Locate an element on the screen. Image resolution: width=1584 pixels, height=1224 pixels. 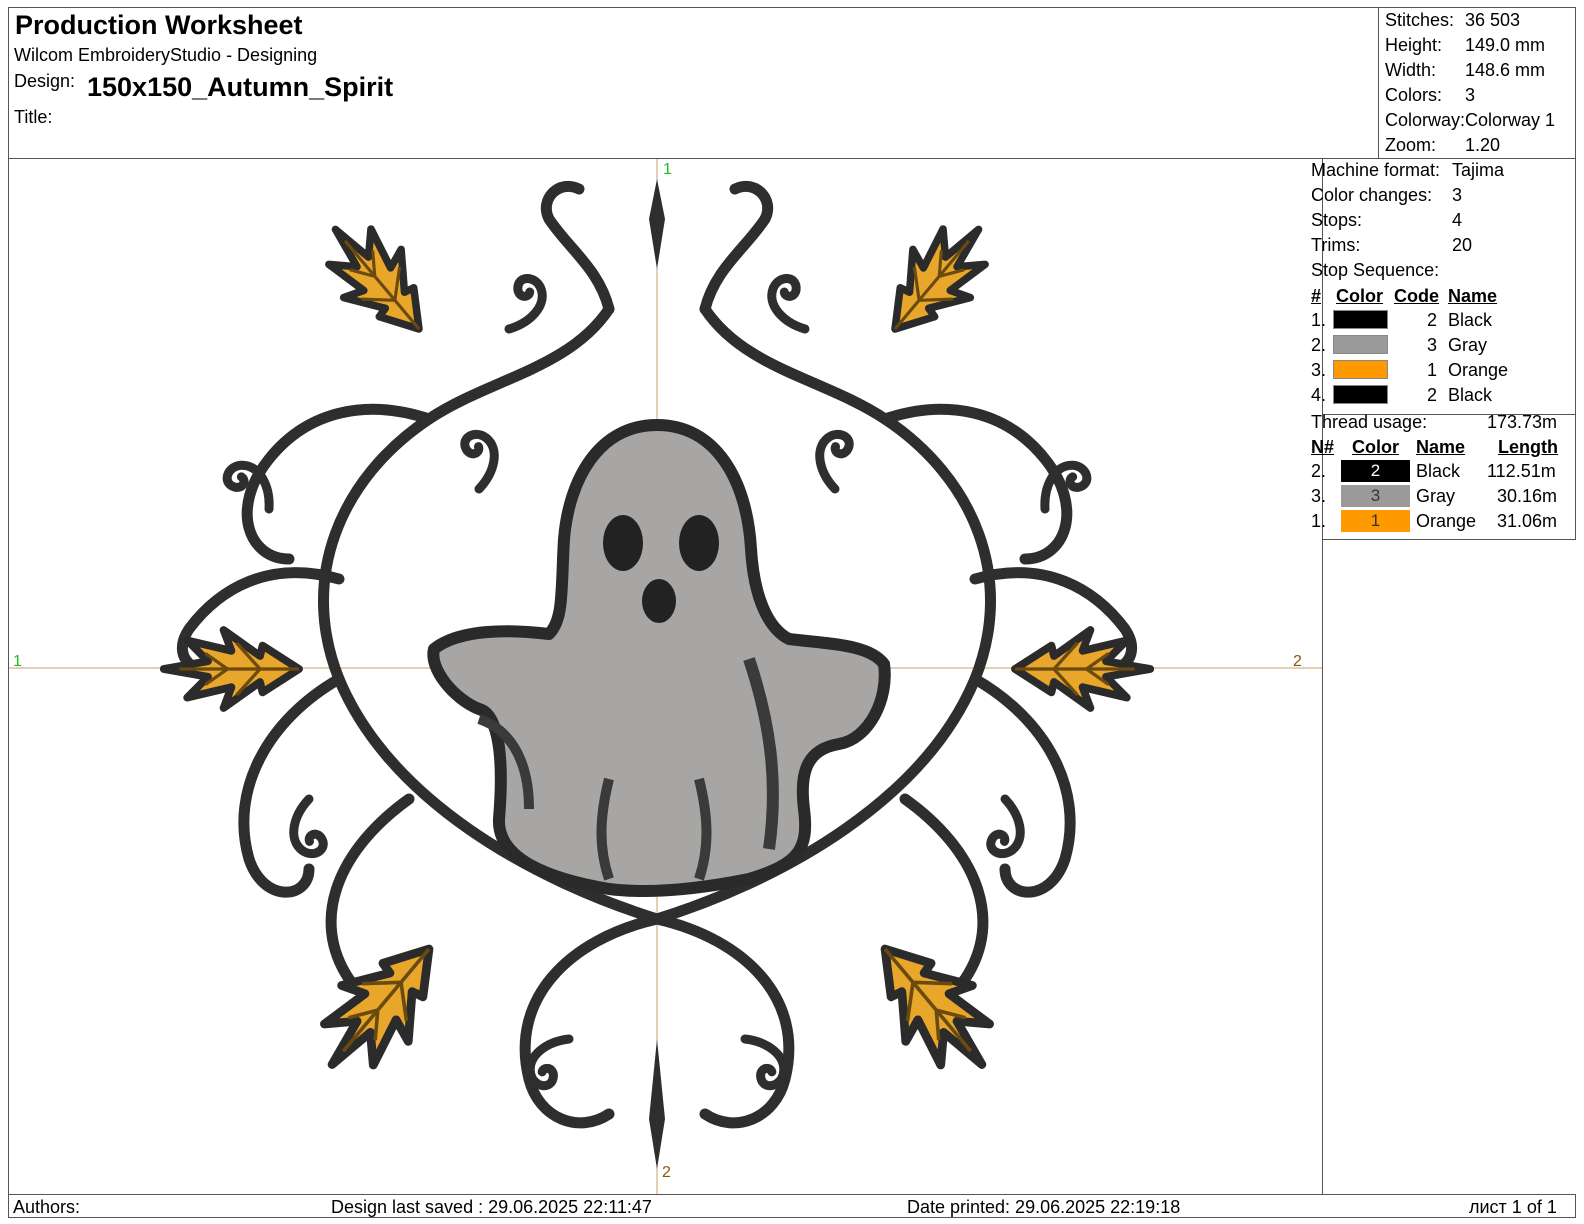
stop-header-num: # is located at coordinates (1316, 296).